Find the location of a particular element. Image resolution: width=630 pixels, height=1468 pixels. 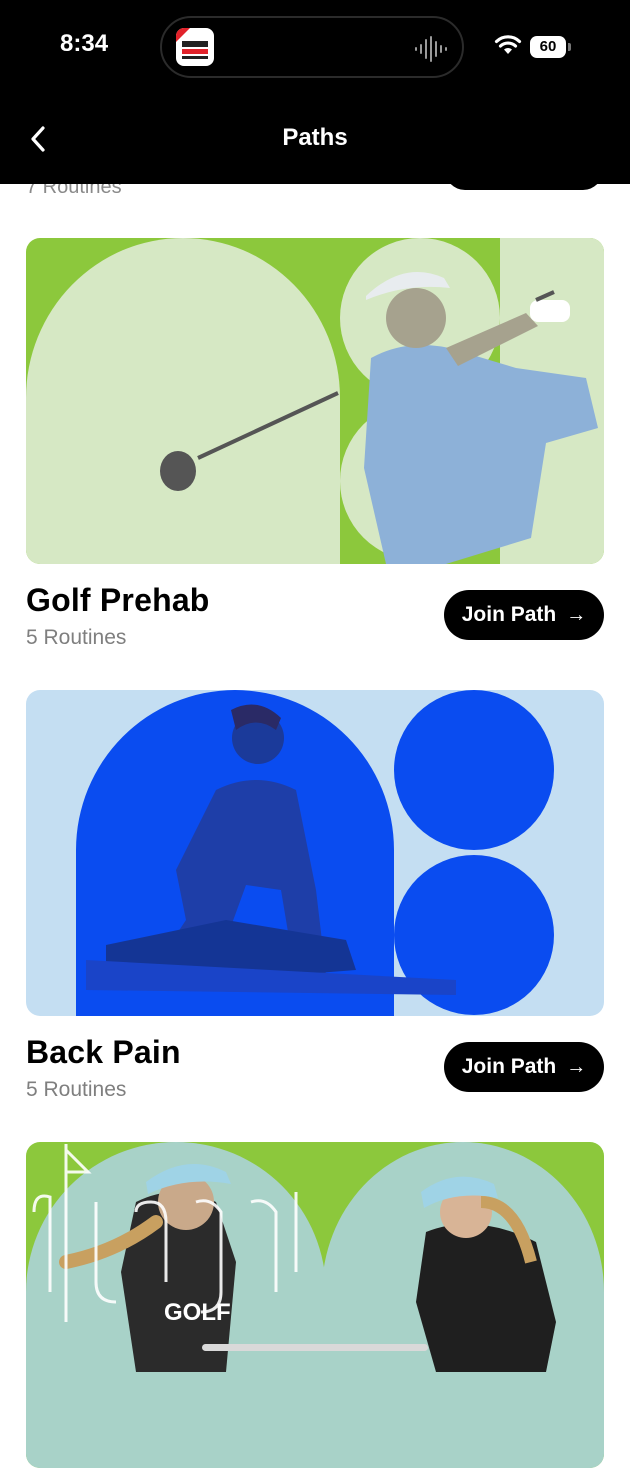

wifi-icon is located at coordinates (508, 44).